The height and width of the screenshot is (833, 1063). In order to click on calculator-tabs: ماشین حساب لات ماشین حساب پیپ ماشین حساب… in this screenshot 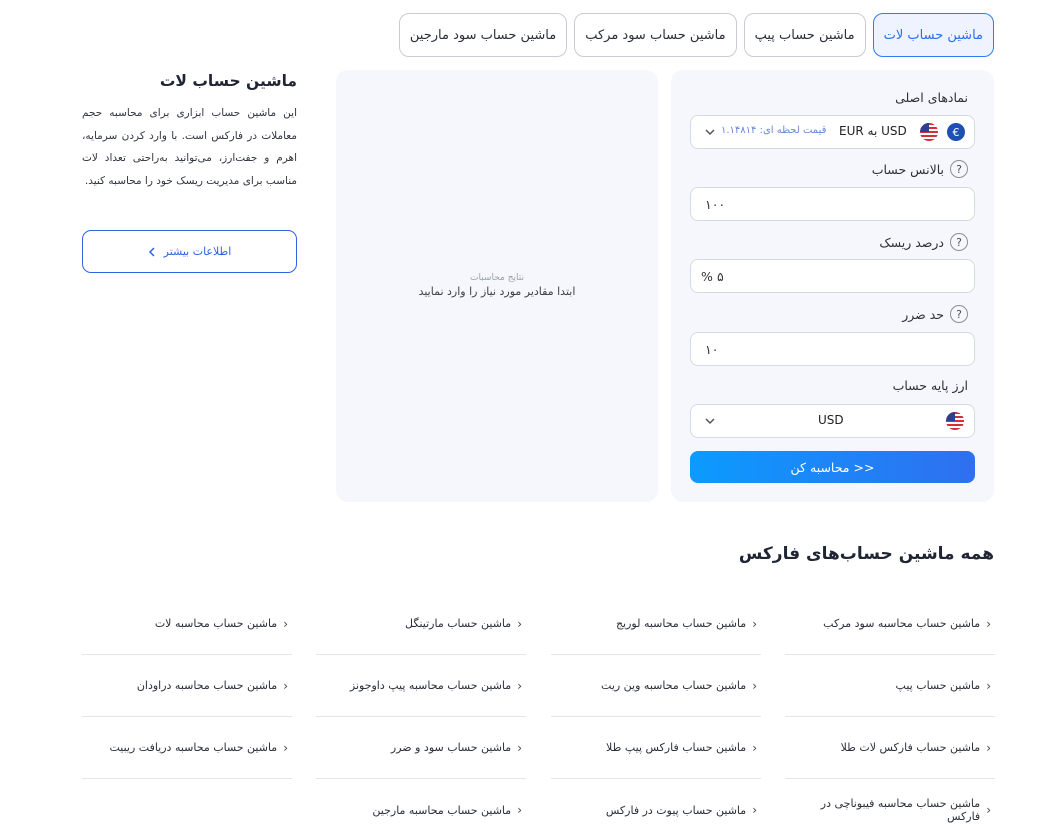, I will do `click(696, 35)`.